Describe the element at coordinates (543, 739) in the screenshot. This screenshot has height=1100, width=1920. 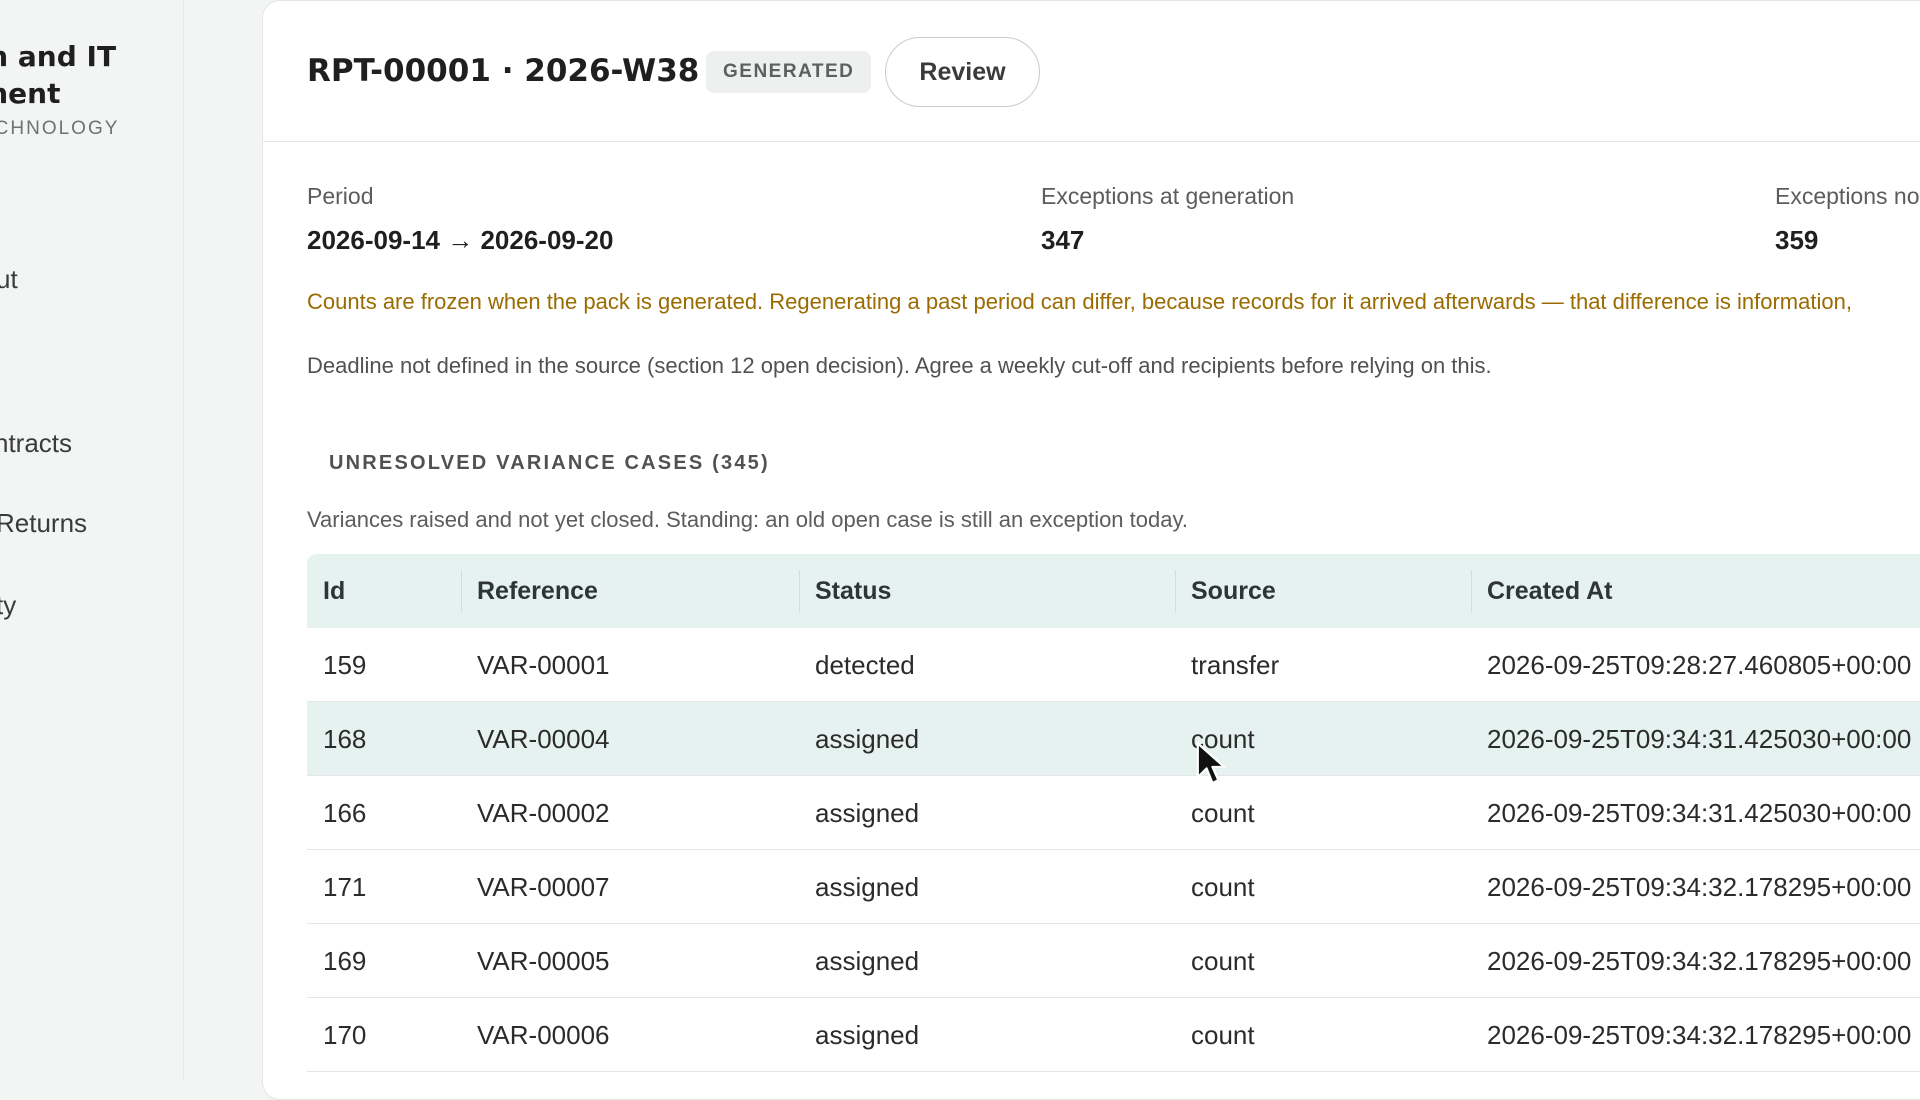
I see `cell-reference: VAR-00004` at that location.